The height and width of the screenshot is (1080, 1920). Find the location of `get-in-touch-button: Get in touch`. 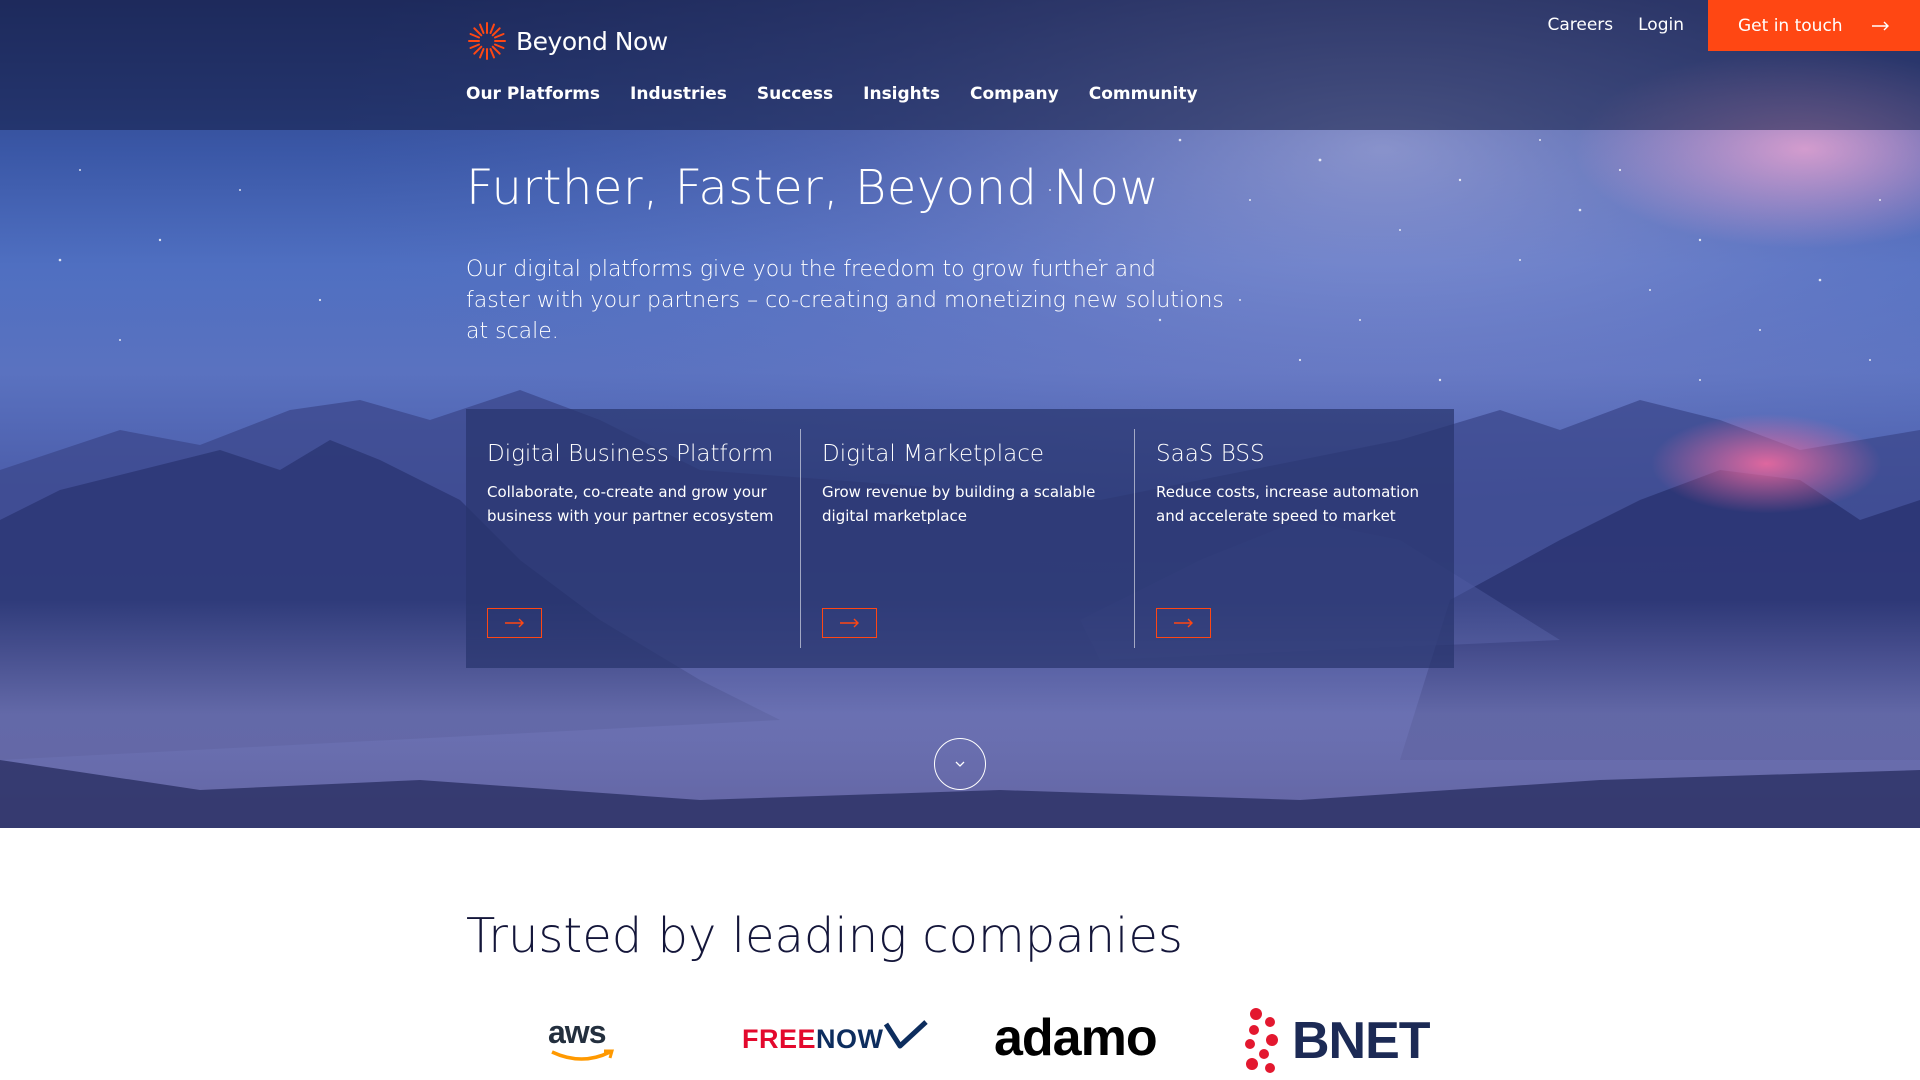

get-in-touch-button: Get in touch is located at coordinates (1814, 25).